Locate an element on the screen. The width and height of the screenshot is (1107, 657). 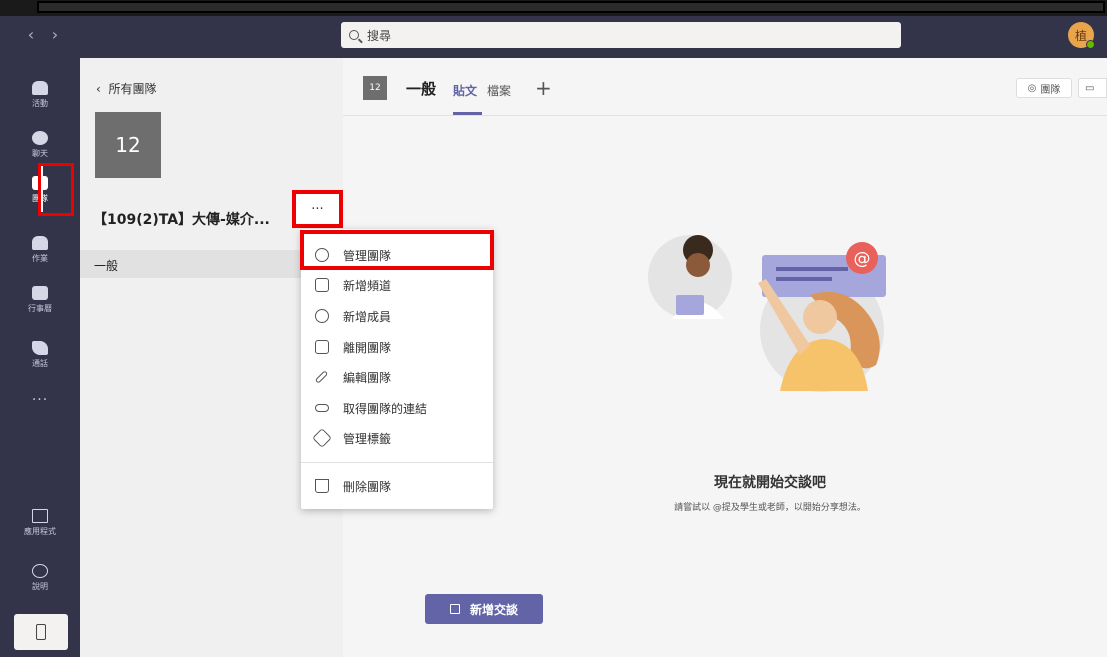
rail-item-apps: 應用程式 is located at coordinates (40, 523).